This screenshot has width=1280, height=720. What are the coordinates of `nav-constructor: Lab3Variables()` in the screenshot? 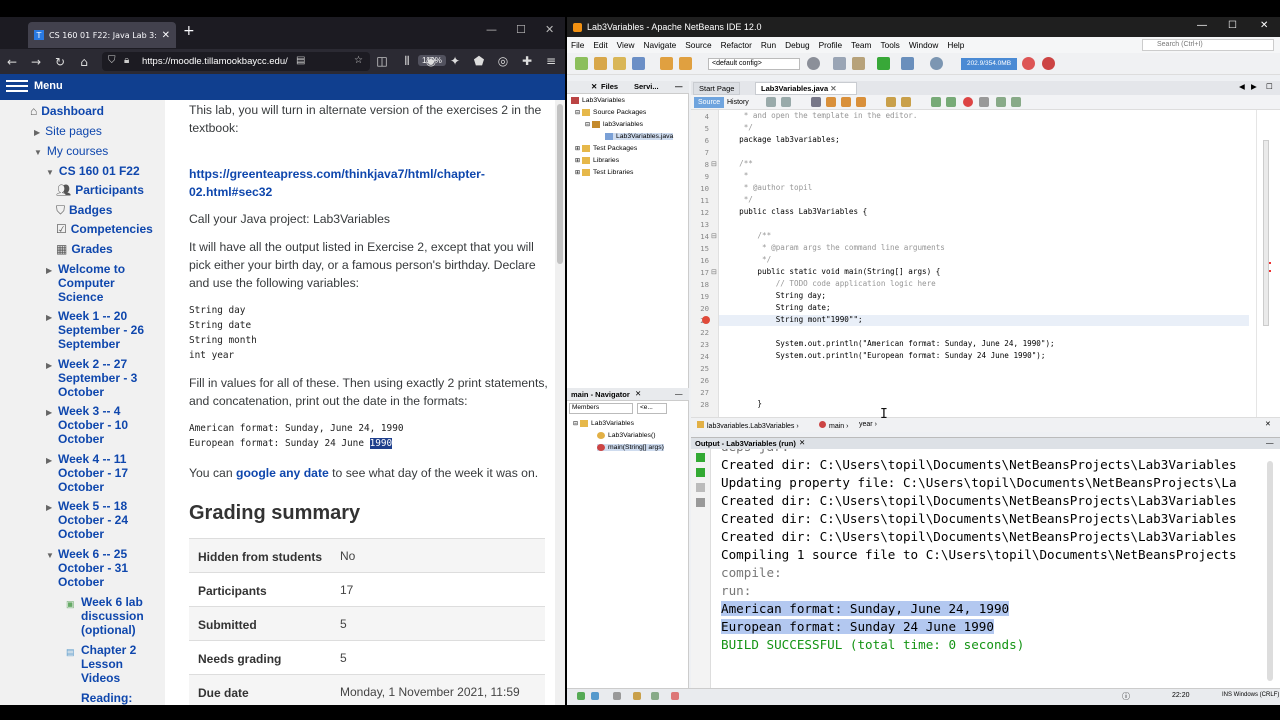 It's located at (626, 435).